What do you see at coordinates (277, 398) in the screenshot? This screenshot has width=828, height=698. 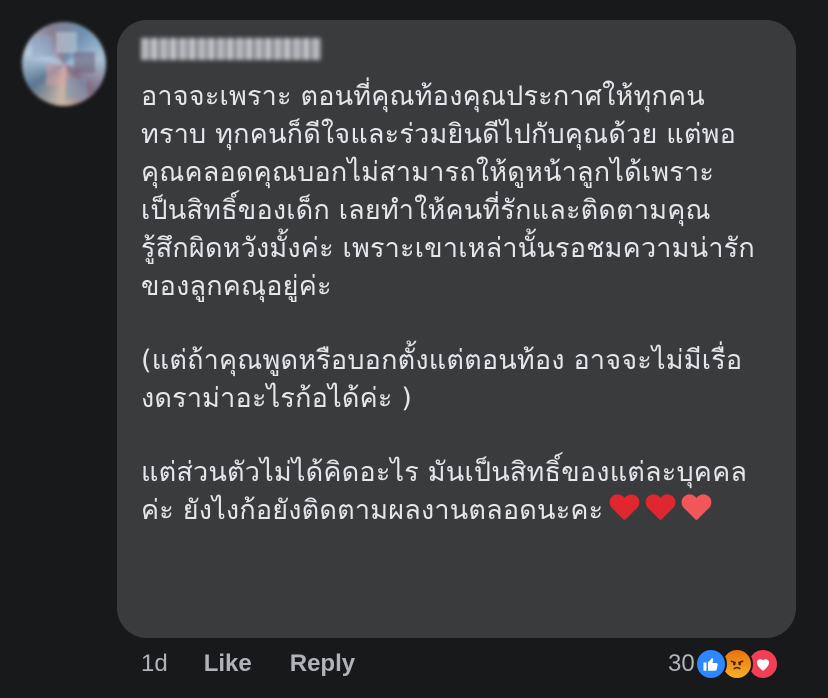 I see `comment-line: งดราม่าอะไรก้อได้ค่ะ )` at bounding box center [277, 398].